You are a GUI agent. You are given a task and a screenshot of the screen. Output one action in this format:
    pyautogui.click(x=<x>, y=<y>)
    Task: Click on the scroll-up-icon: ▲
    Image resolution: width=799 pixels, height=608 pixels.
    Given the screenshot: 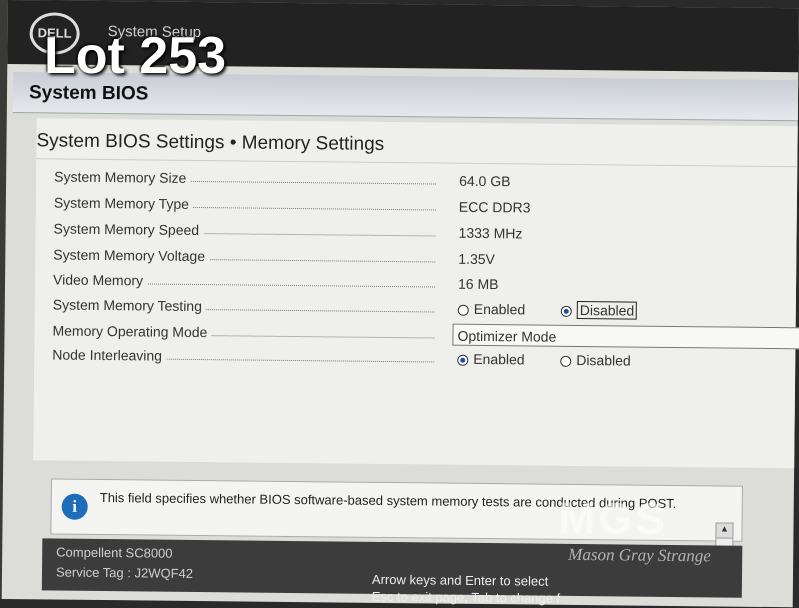 What is the action you would take?
    pyautogui.click(x=724, y=531)
    